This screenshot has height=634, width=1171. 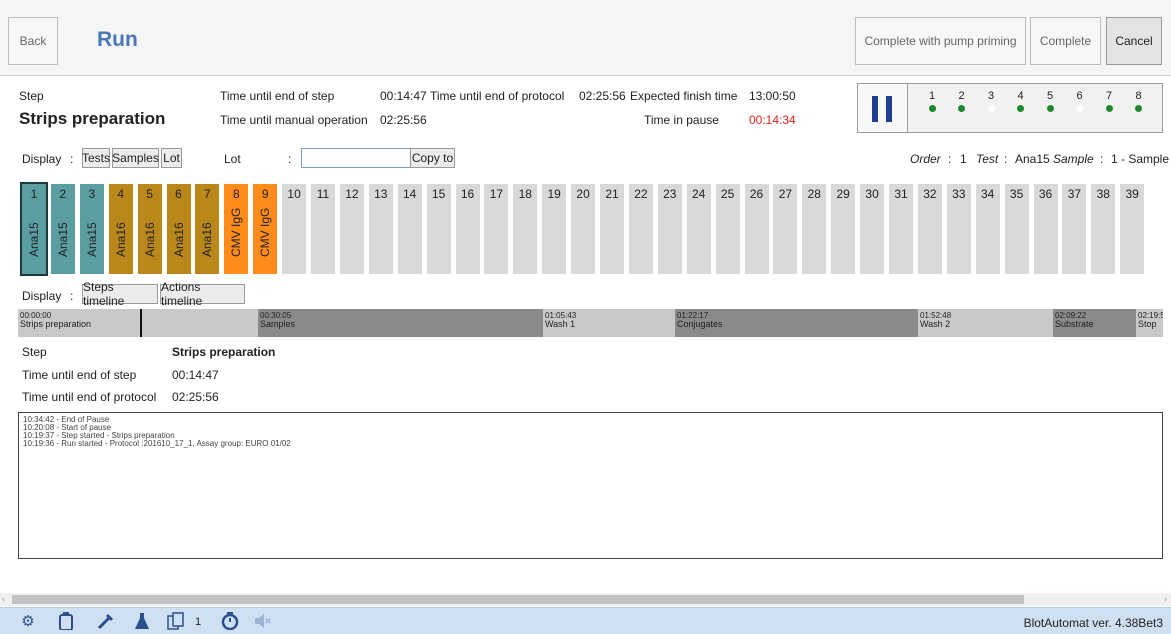 What do you see at coordinates (875, 109) in the screenshot?
I see `pause-icon` at bounding box center [875, 109].